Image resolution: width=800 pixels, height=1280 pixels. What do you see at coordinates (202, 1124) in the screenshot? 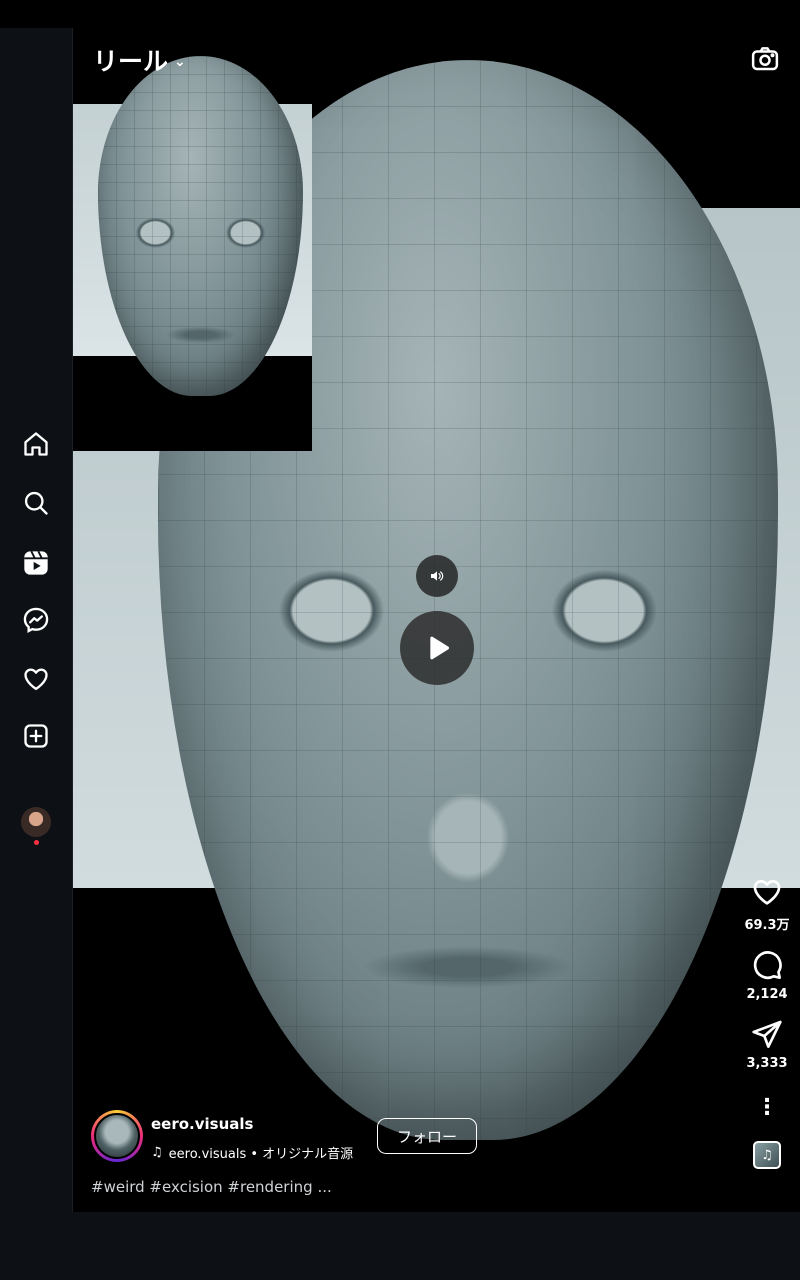
I see `author-username: eero.visuals` at bounding box center [202, 1124].